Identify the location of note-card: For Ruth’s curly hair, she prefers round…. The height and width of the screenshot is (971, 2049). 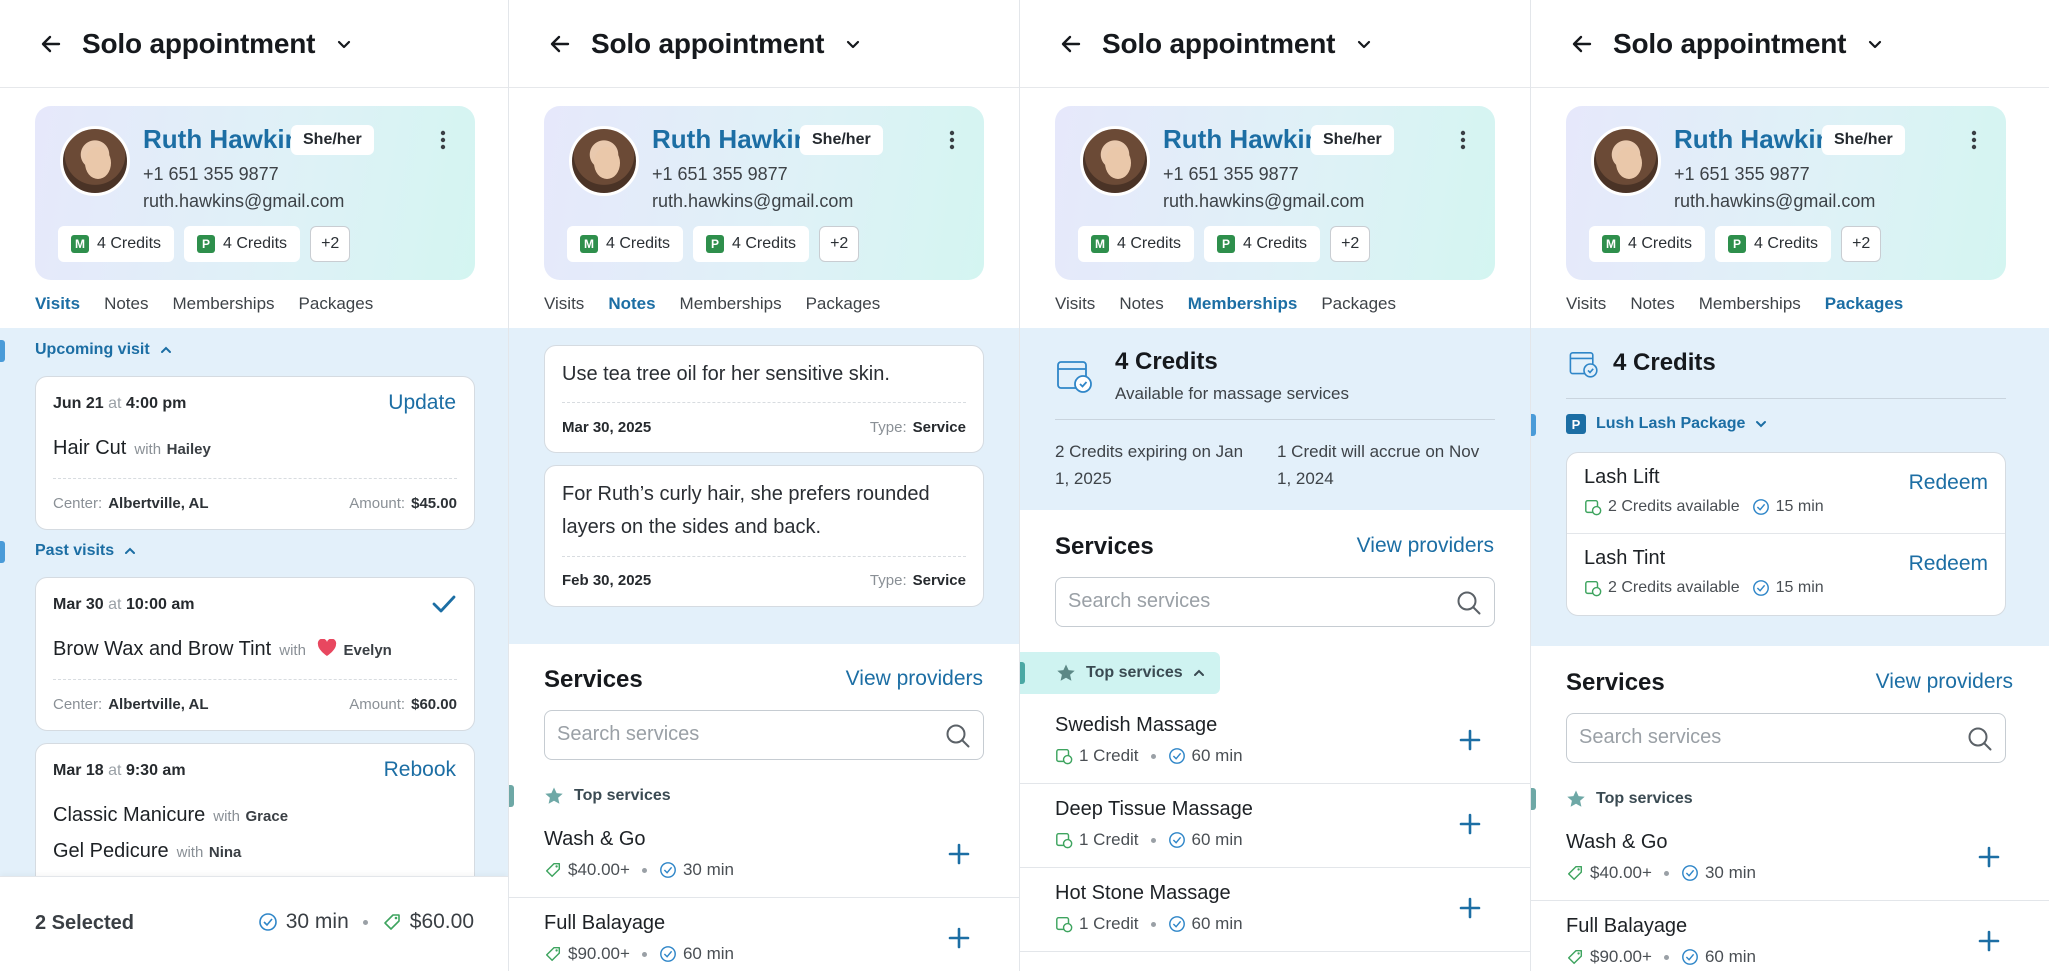
(764, 536).